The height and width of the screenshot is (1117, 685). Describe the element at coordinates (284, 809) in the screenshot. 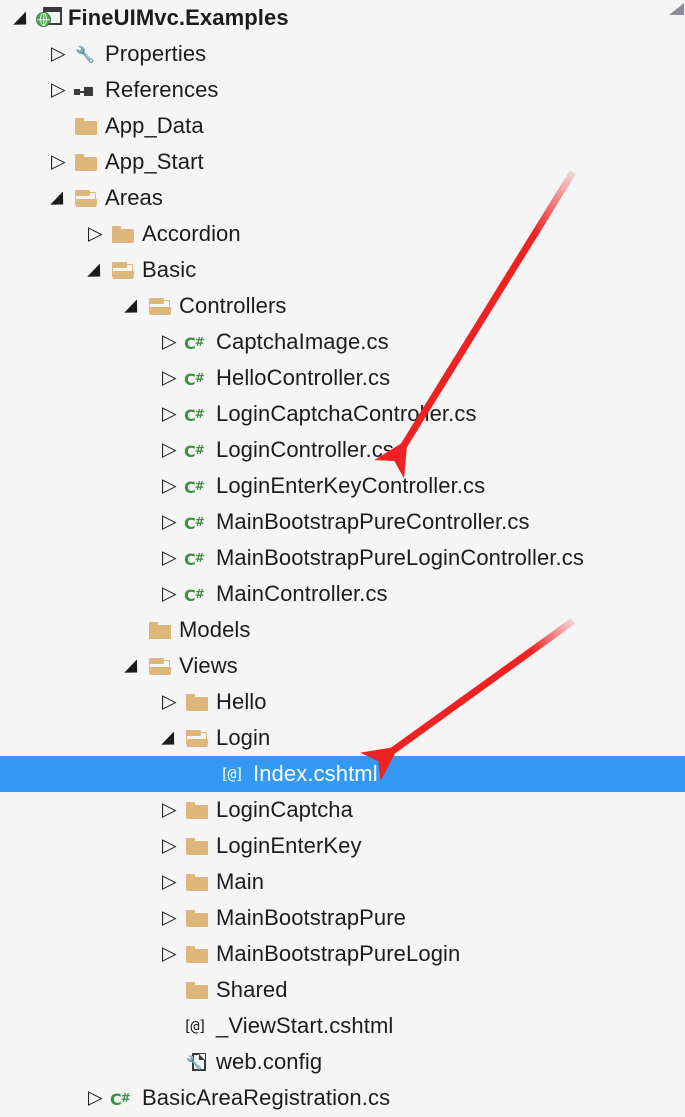

I see `tree-item-label: LoginCaptcha` at that location.